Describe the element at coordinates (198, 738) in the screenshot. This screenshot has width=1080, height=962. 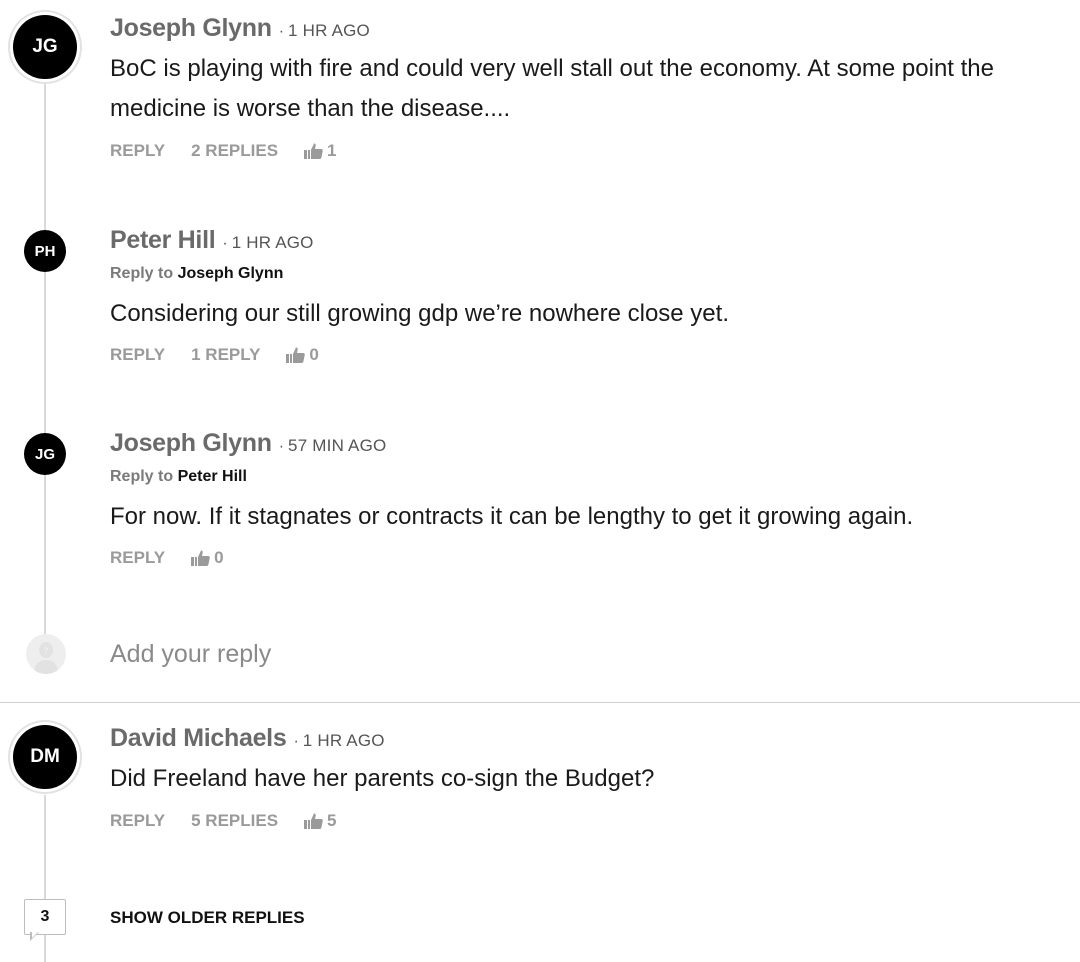
I see `author-name: David Michaels` at that location.